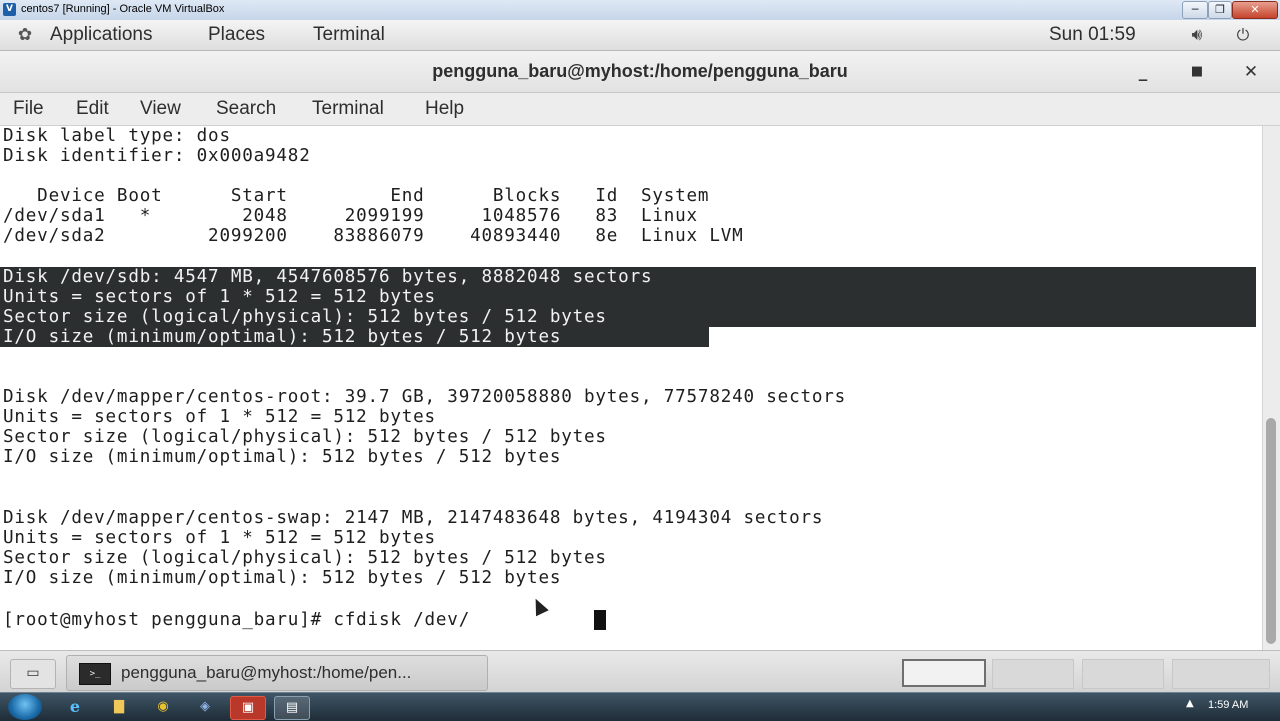 The image size is (1280, 721). What do you see at coordinates (101, 35) in the screenshot?
I see `applications-menu: Applications` at bounding box center [101, 35].